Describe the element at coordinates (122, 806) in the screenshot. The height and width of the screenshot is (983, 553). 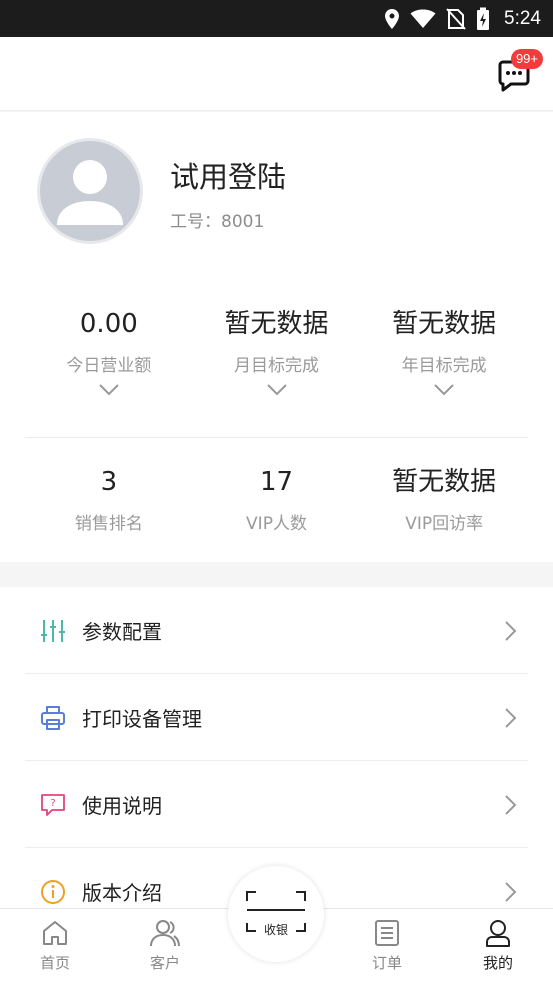
I see `menu-label: 使用说明` at that location.